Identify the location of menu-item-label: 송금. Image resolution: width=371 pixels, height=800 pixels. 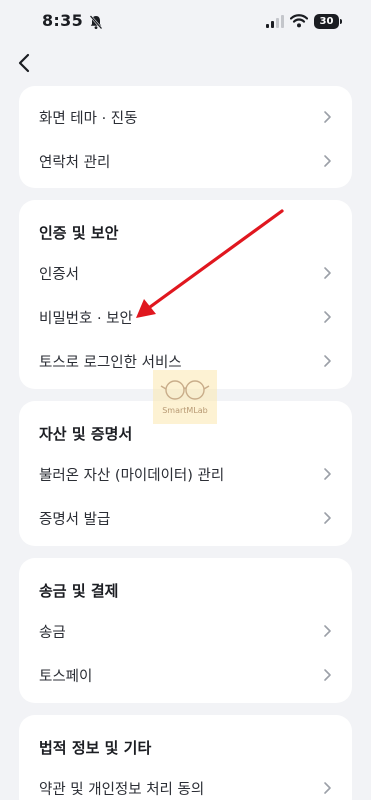
(52, 633).